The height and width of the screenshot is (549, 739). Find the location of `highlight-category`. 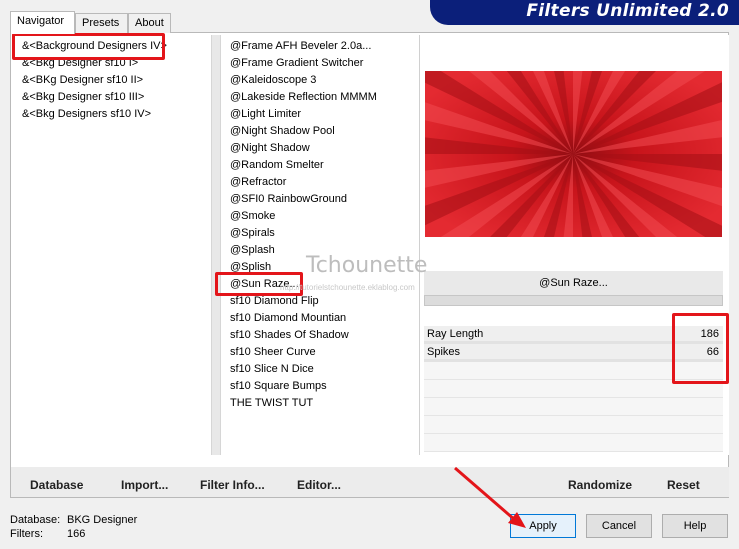

highlight-category is located at coordinates (88, 46).